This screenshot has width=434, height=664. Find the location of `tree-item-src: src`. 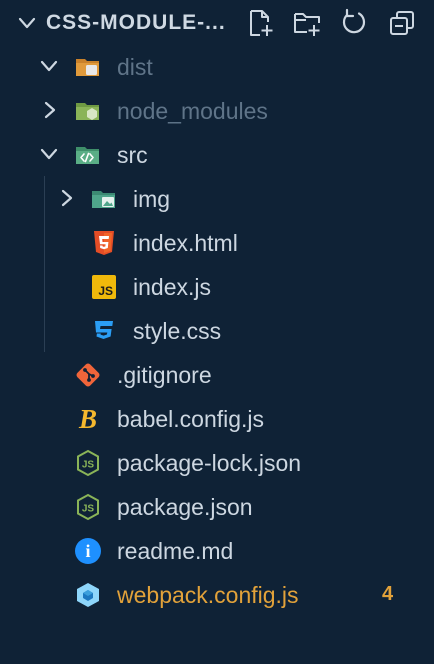

tree-item-src: src is located at coordinates (217, 154).